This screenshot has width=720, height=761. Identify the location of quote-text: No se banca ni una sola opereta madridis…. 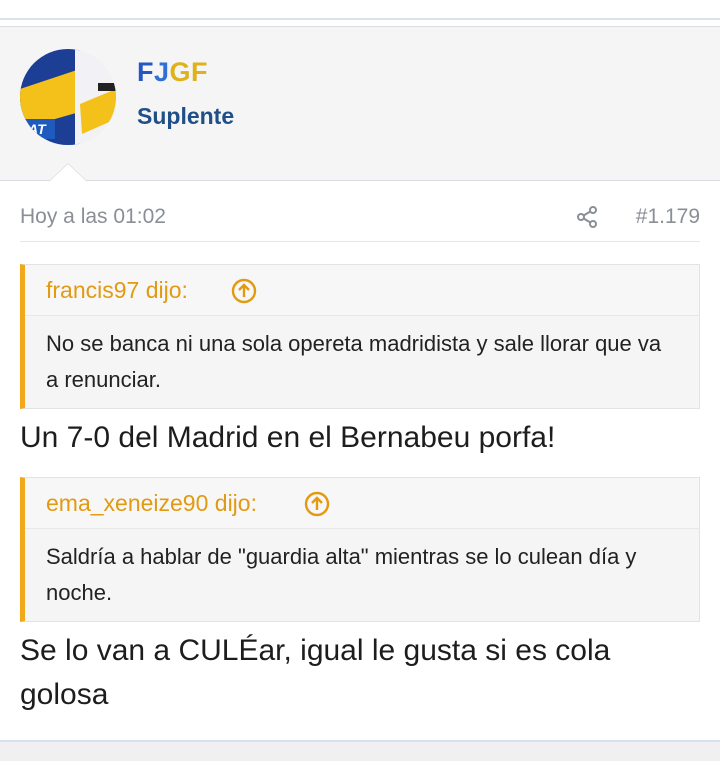
(354, 361).